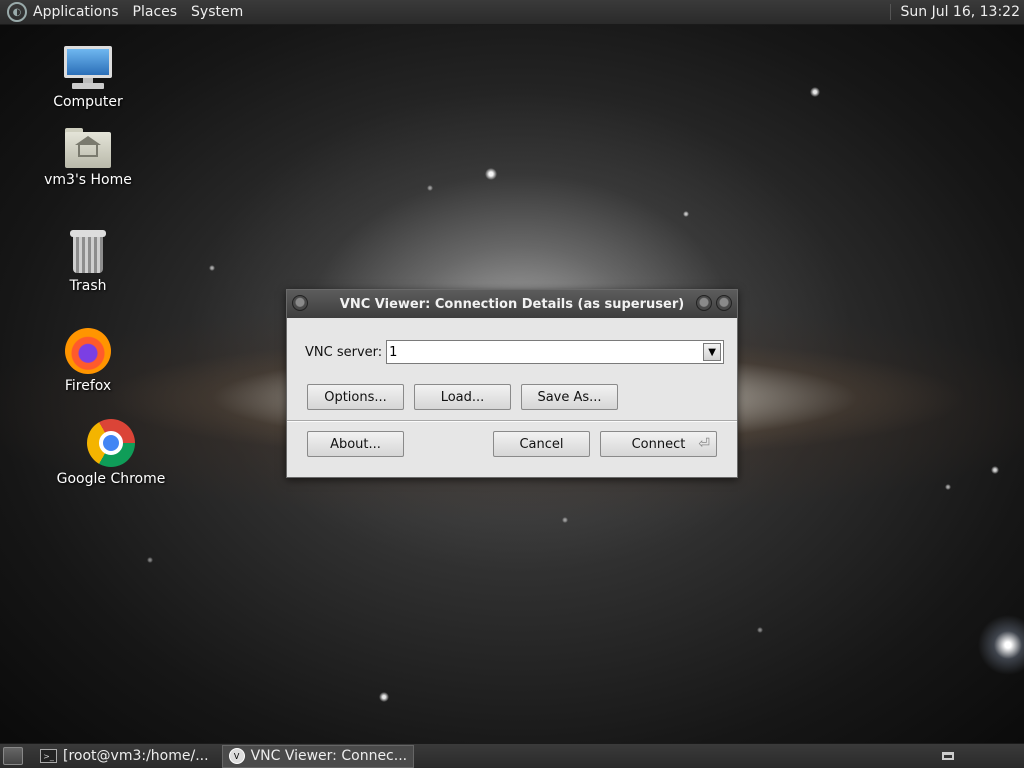 This screenshot has height=768, width=1024. I want to click on distro-logo-icon: ◐, so click(17, 12).